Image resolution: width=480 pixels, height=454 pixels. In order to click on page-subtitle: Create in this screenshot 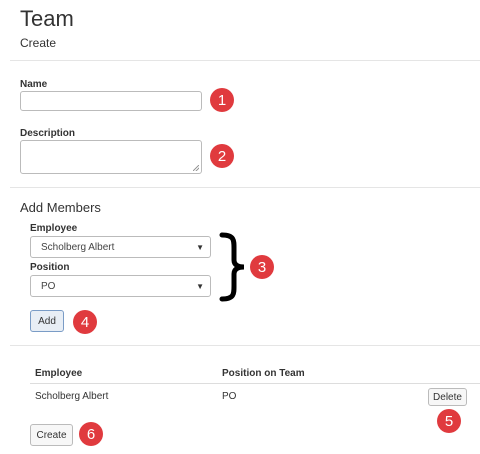, I will do `click(38, 43)`.